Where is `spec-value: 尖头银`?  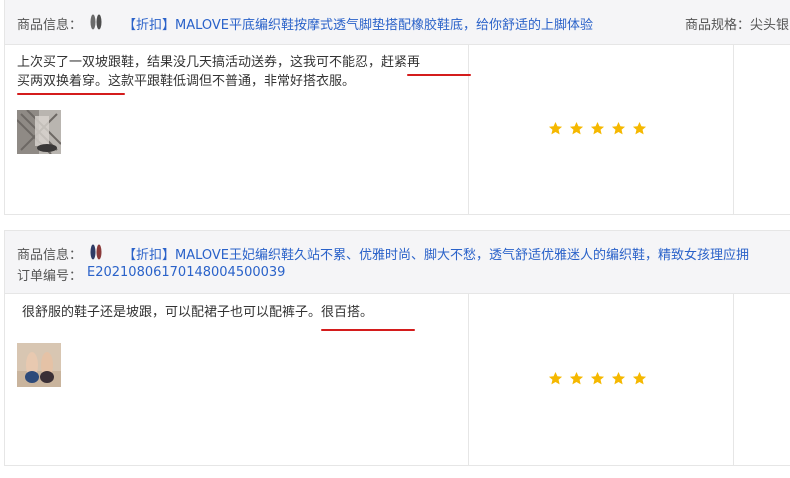 spec-value: 尖头银 is located at coordinates (770, 25).